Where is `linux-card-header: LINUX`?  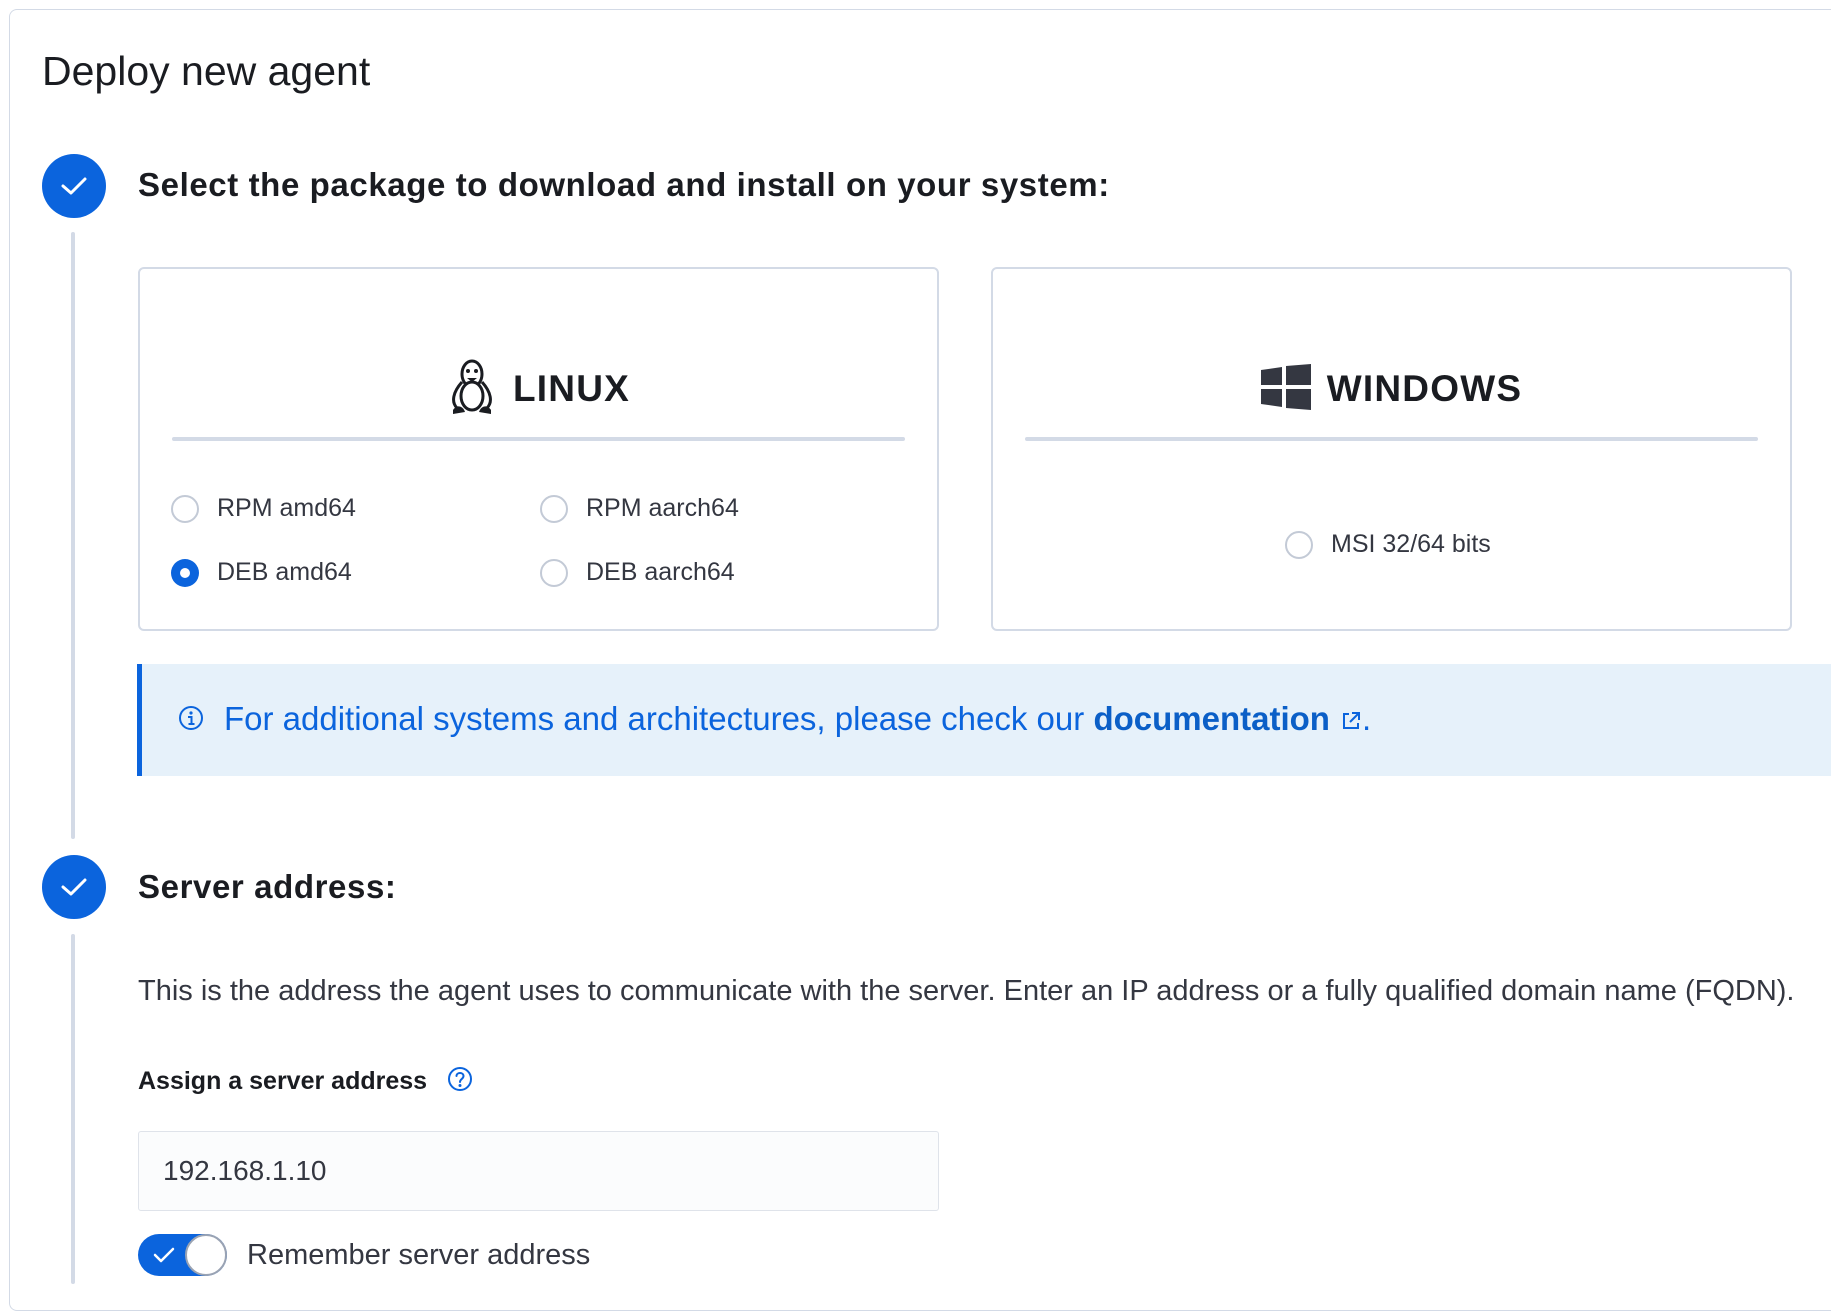
linux-card-header: LINUX is located at coordinates (538, 389).